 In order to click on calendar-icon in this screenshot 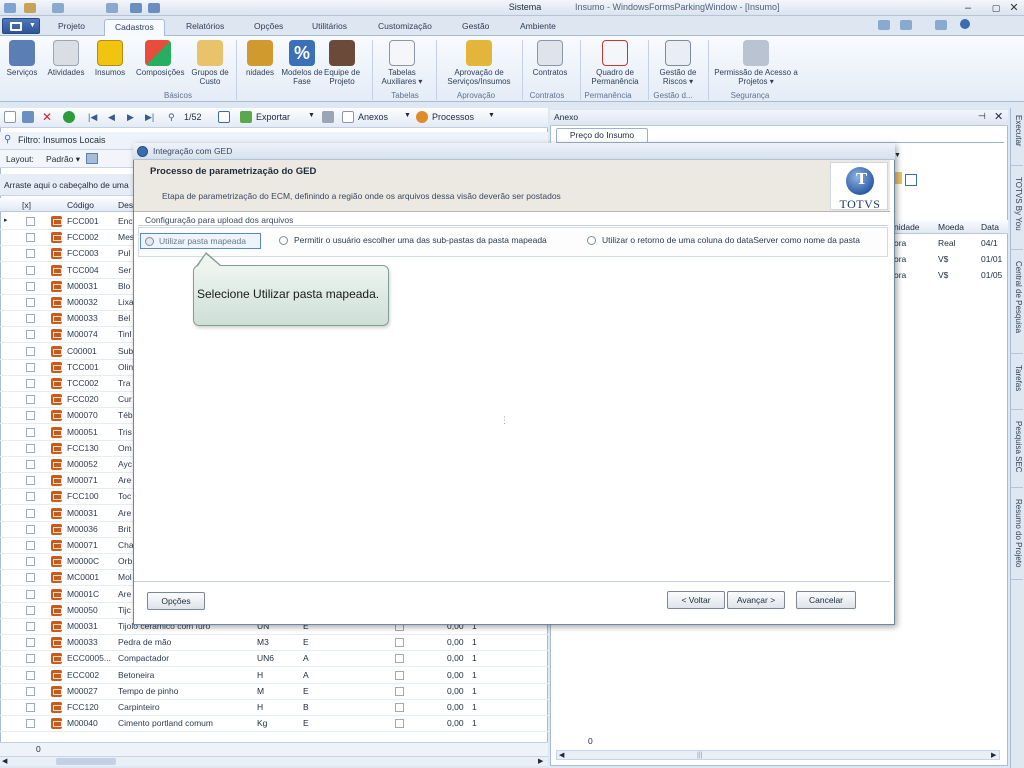, I will do `click(224, 117)`.